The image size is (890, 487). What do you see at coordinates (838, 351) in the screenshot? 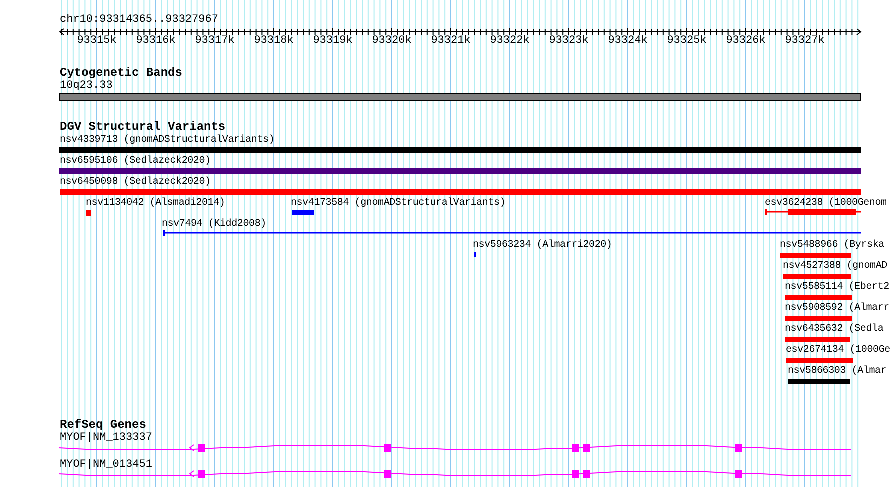
I see `variant-label: esv2674134 (1000Ge` at bounding box center [838, 351].